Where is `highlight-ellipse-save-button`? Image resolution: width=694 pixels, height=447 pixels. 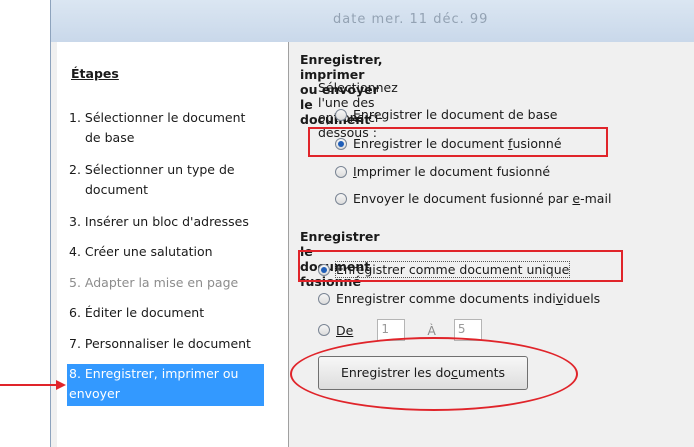
highlight-ellipse-save-button is located at coordinates (434, 374).